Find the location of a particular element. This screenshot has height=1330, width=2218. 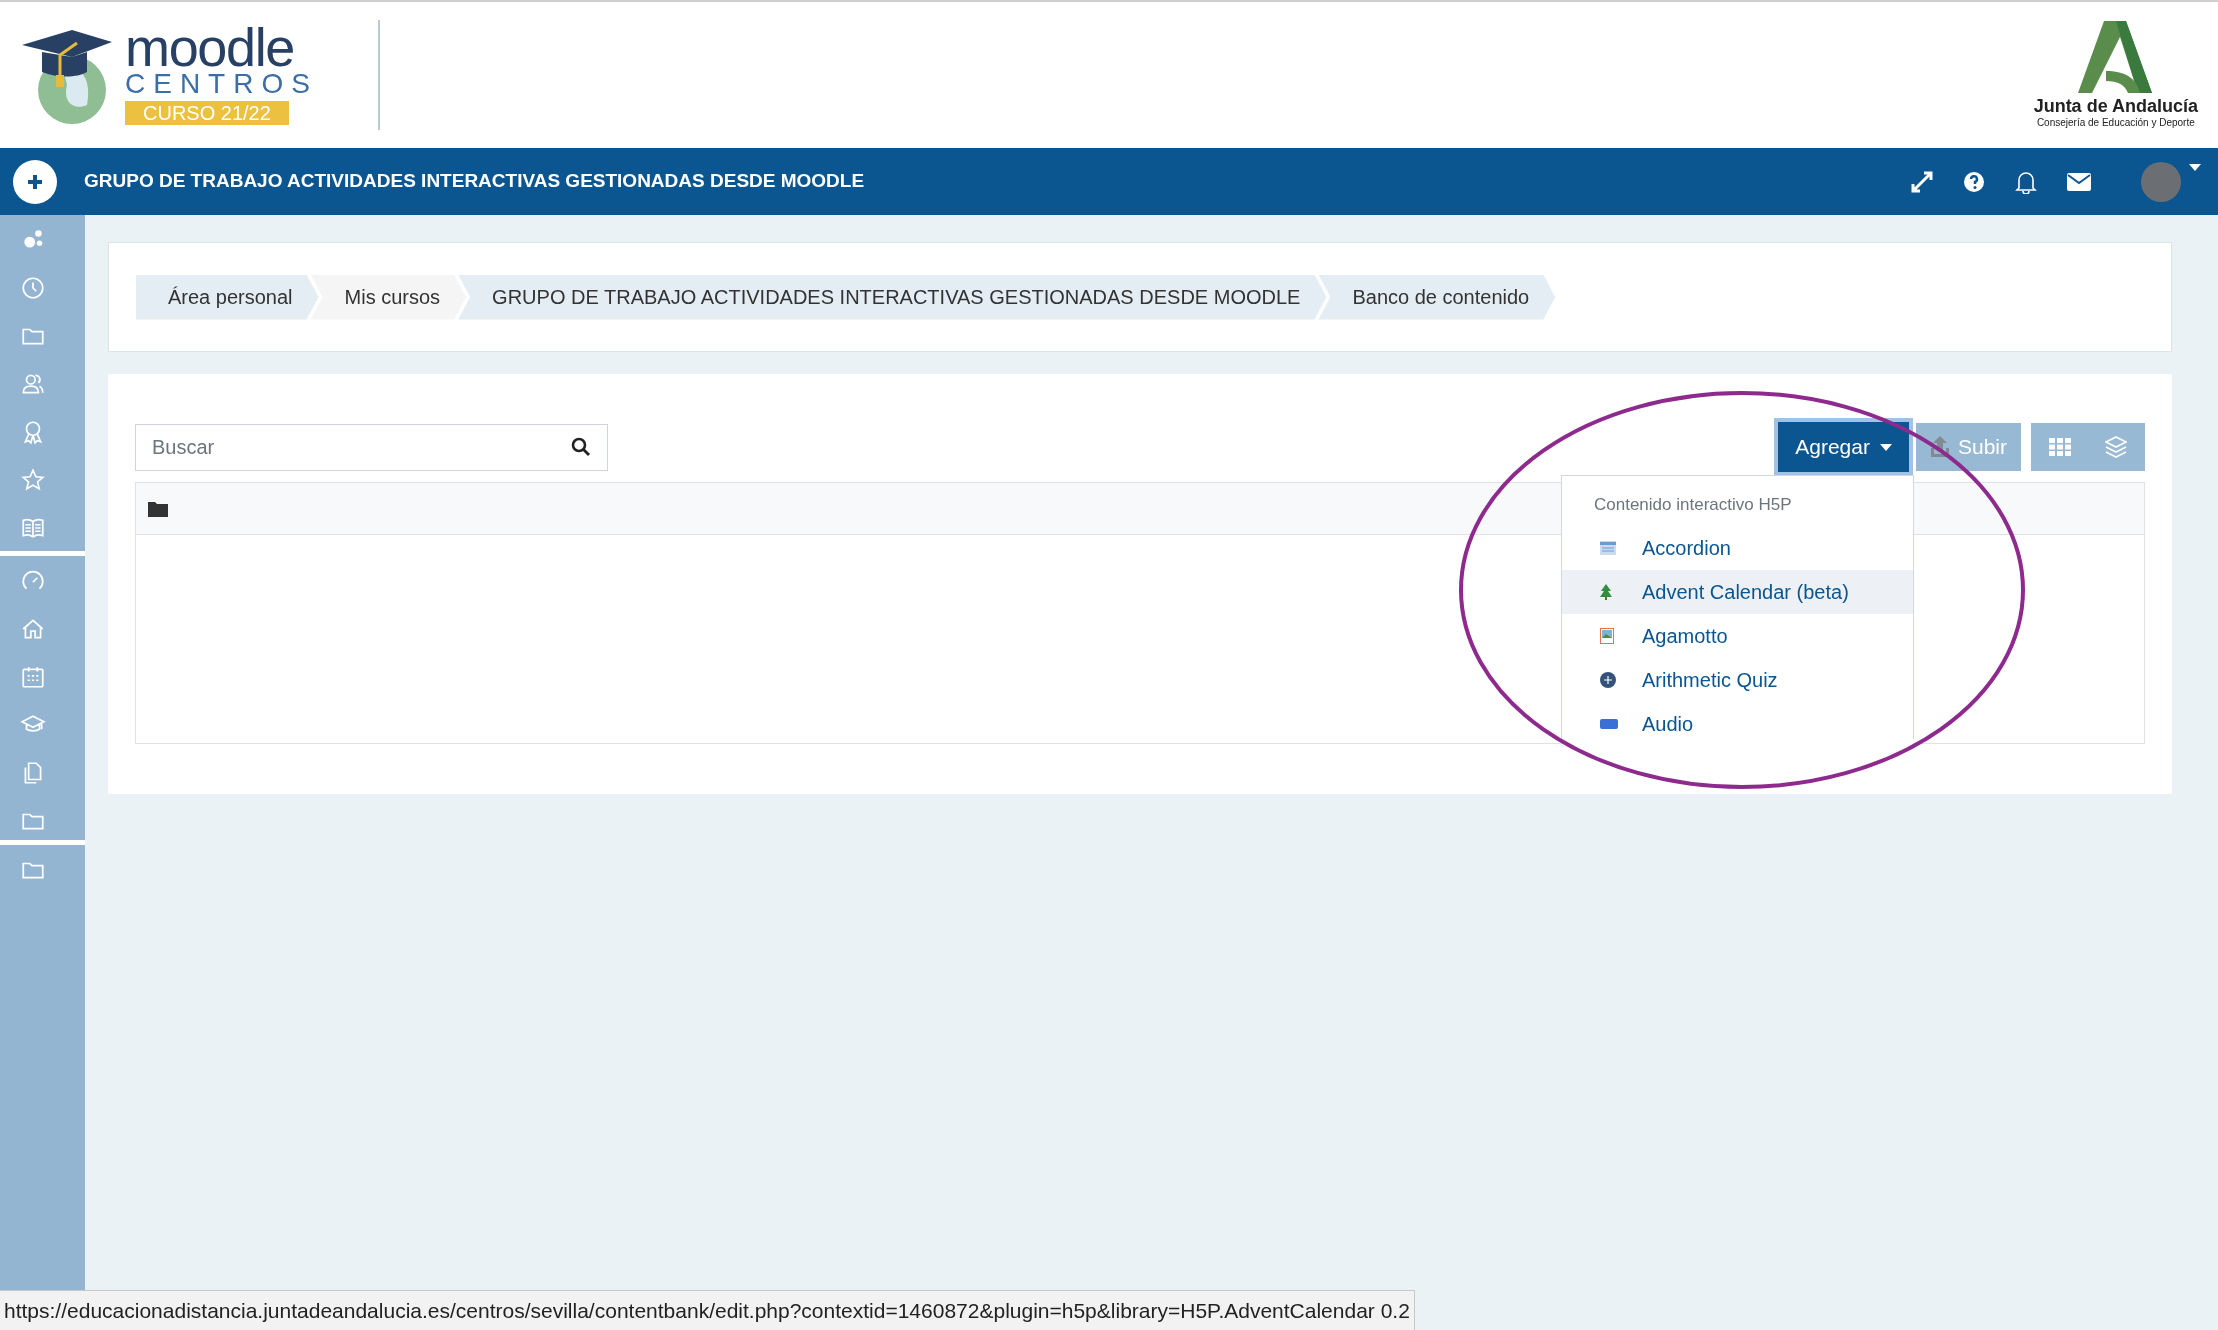

search-field: Buscar is located at coordinates (371, 447).